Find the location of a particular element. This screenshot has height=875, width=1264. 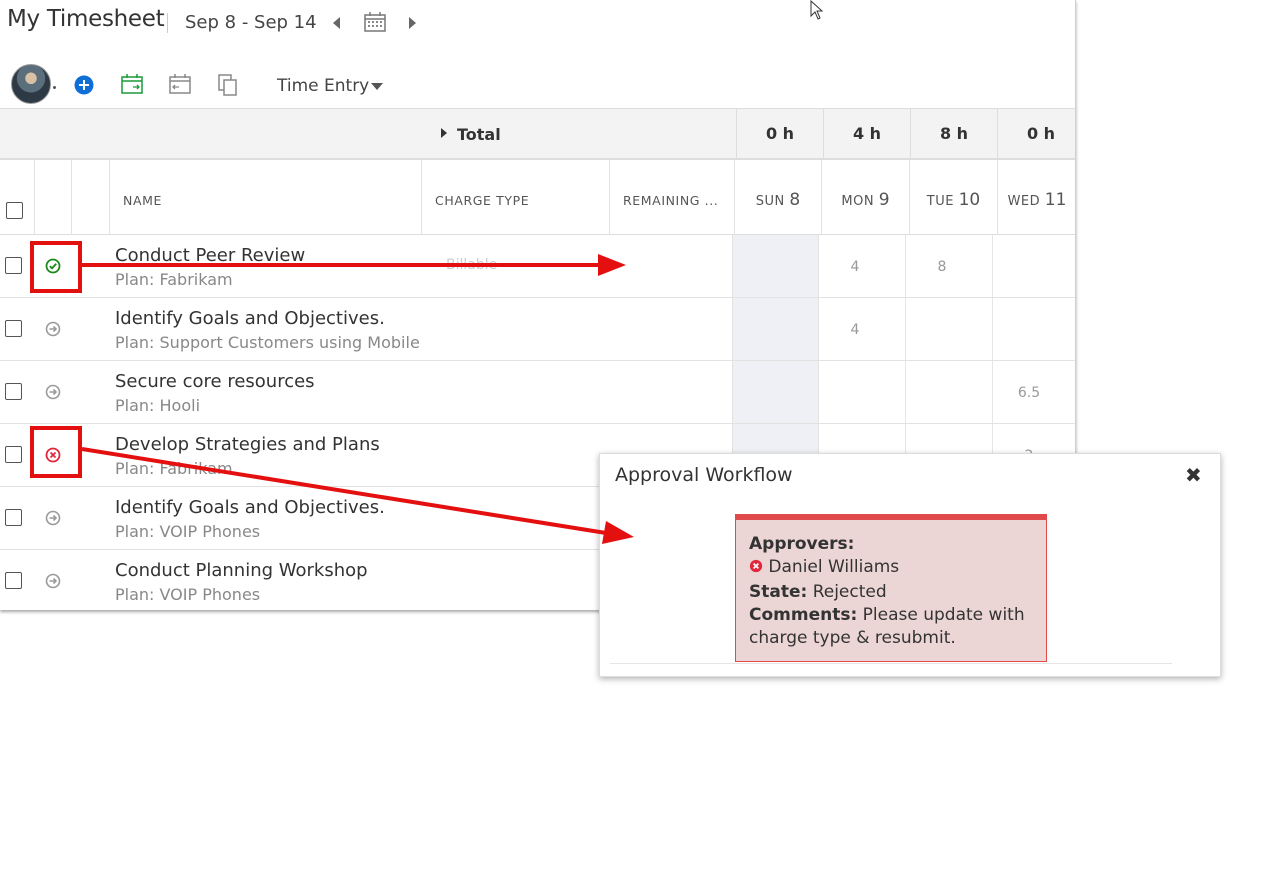

arrow-line is located at coordinates (344, 491).